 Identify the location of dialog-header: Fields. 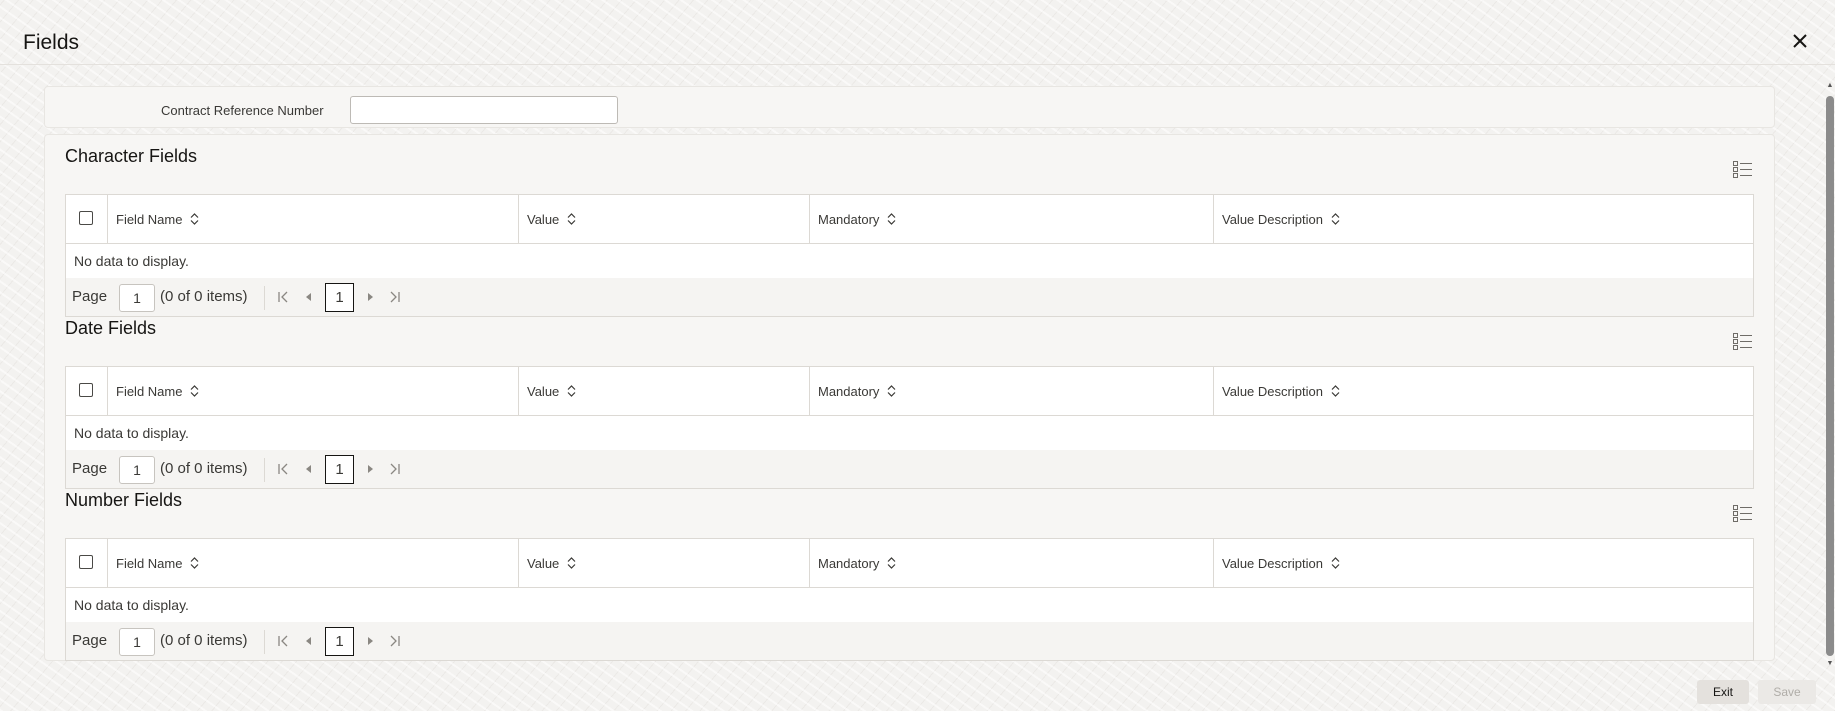
(917, 33).